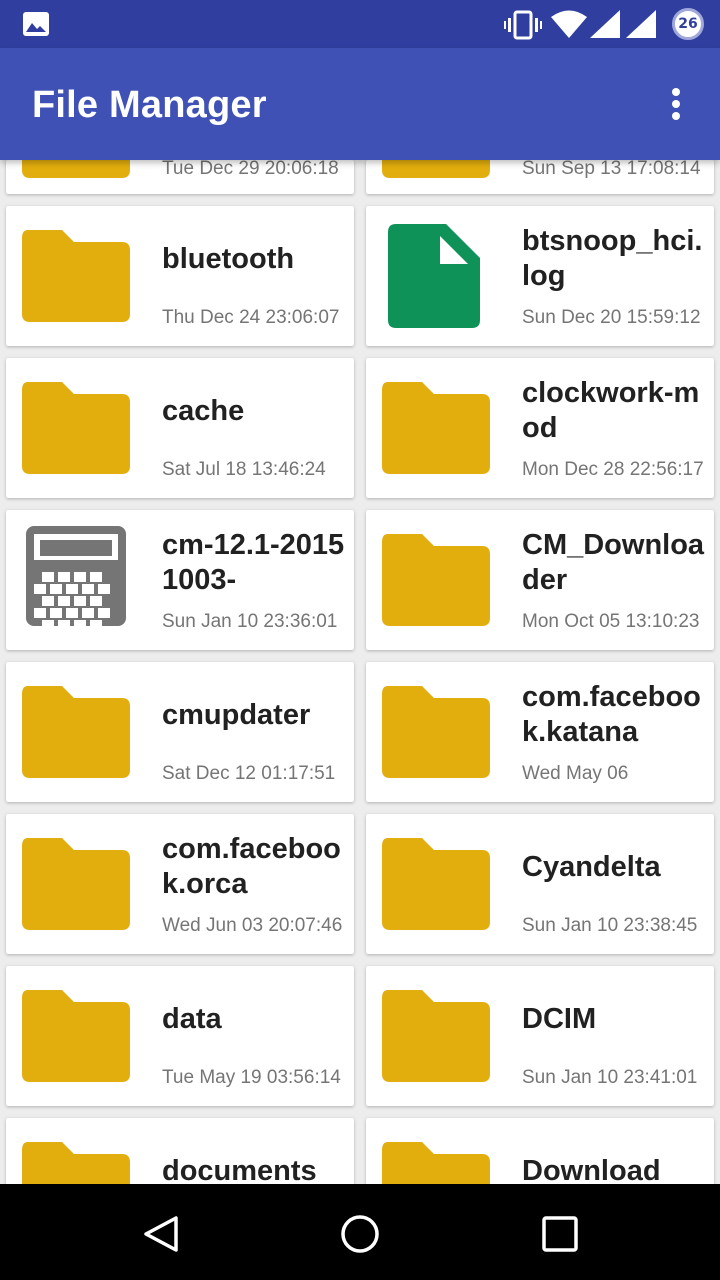 This screenshot has height=1280, width=720. I want to click on file-date: Sun Jan 10 23:38:45, so click(610, 925).